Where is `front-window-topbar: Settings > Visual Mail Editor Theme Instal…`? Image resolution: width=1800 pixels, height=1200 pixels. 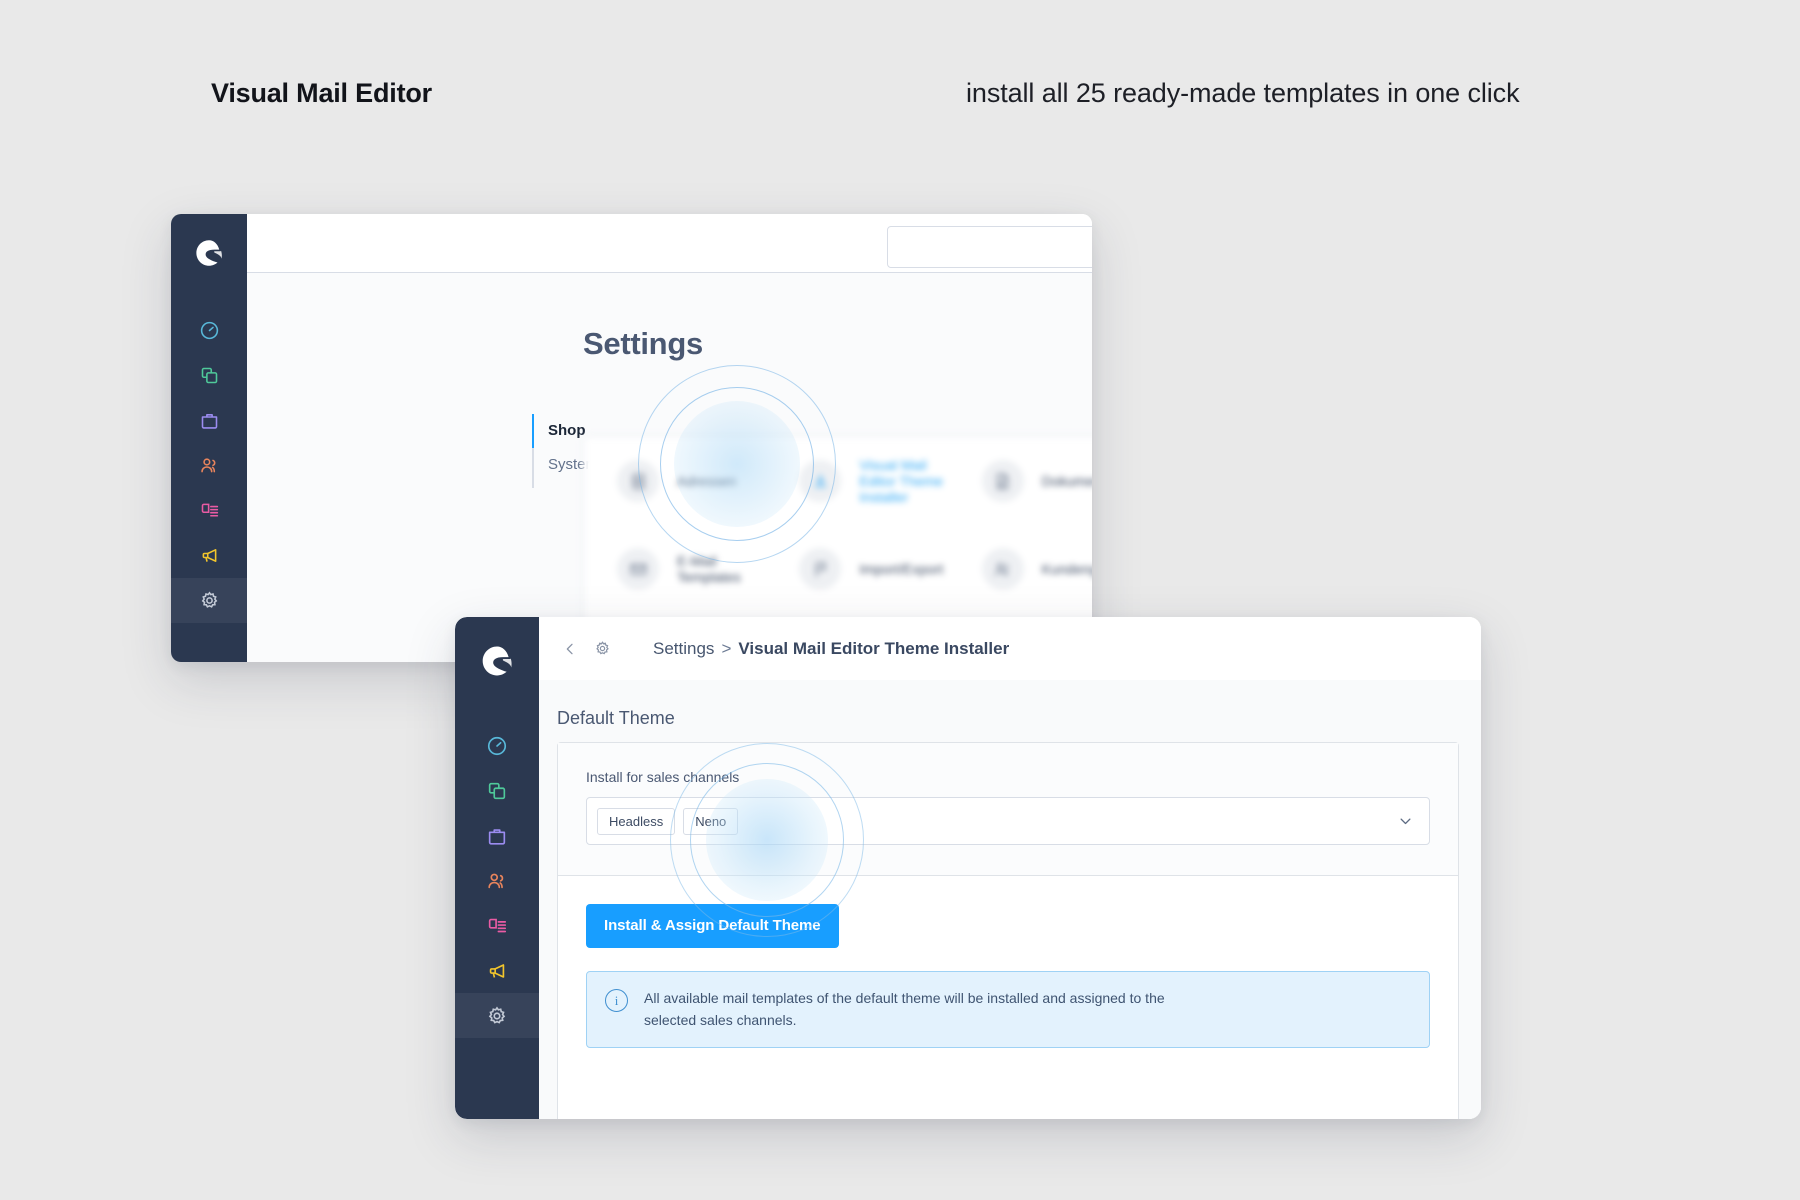
front-window-topbar: Settings > Visual Mail Editor Theme Instal… is located at coordinates (1010, 649).